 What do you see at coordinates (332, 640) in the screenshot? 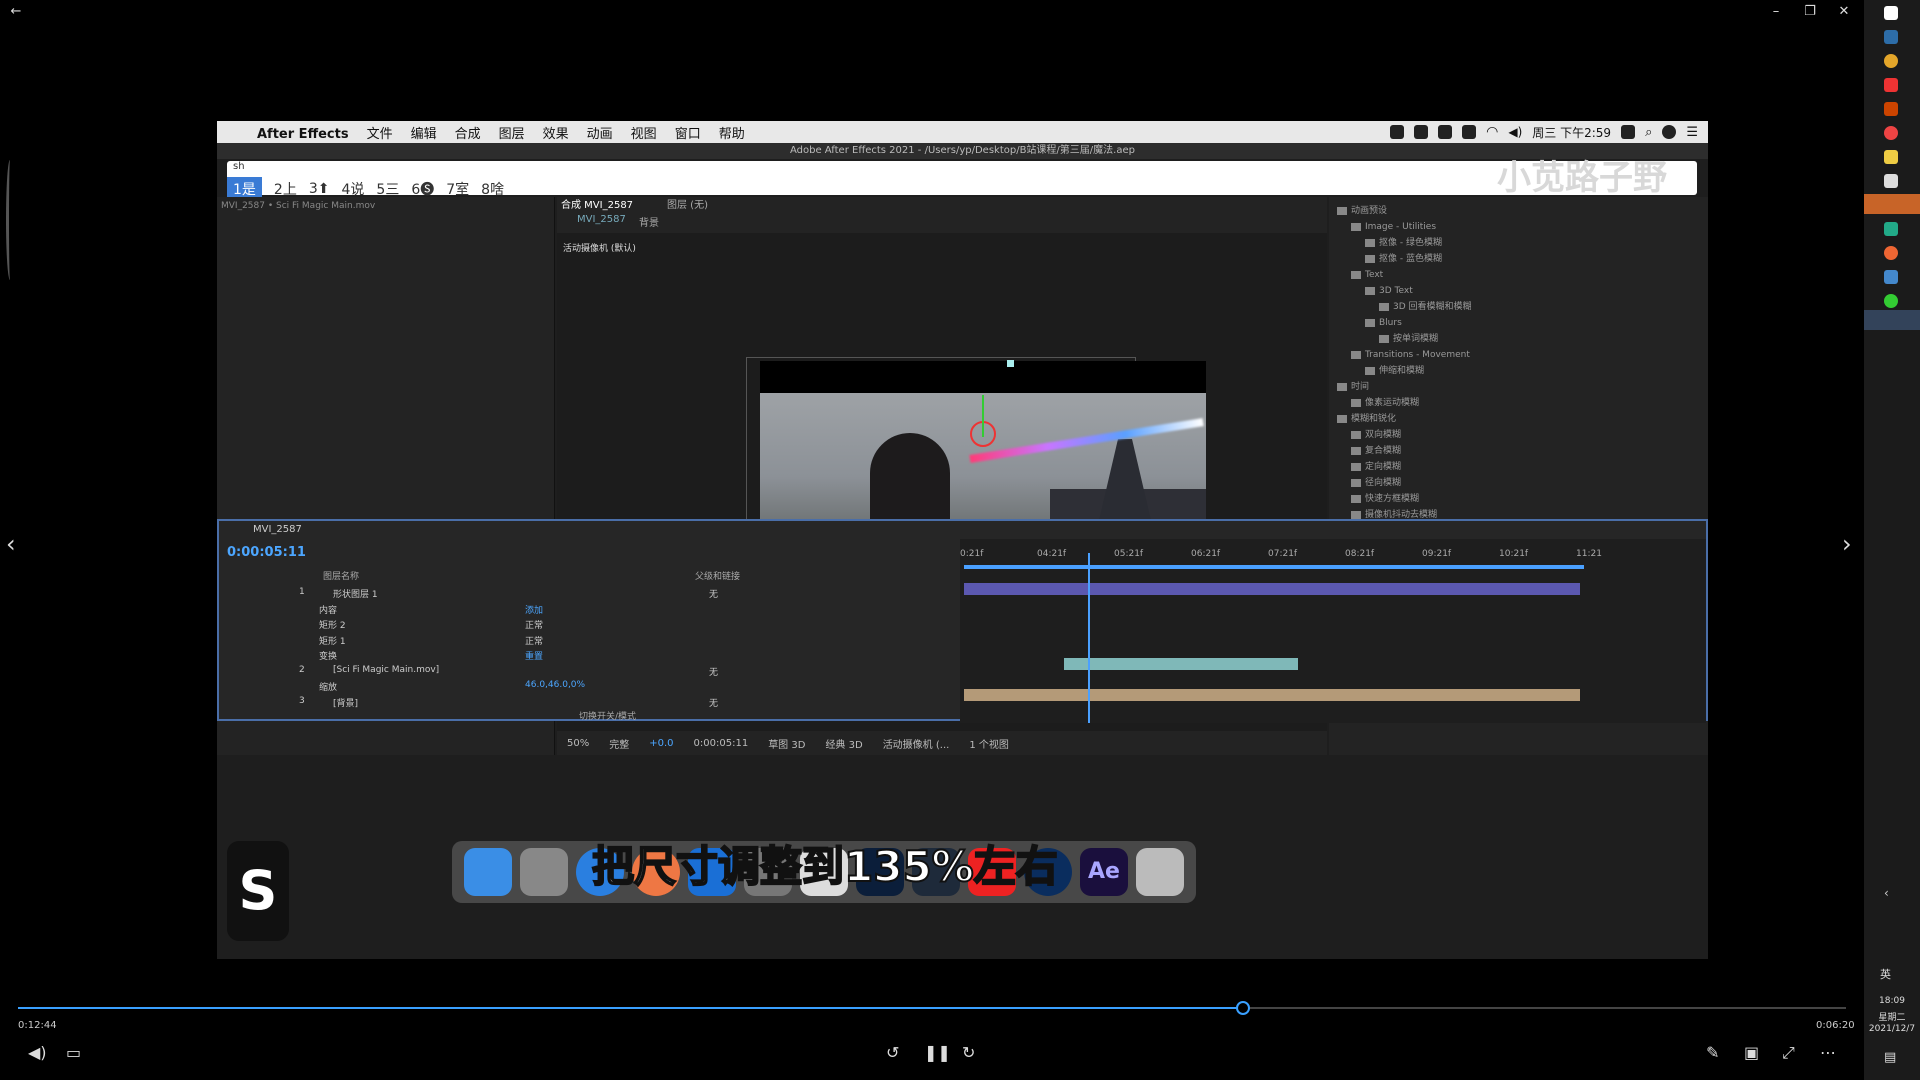
I see `layer-name: 矩形 1` at bounding box center [332, 640].